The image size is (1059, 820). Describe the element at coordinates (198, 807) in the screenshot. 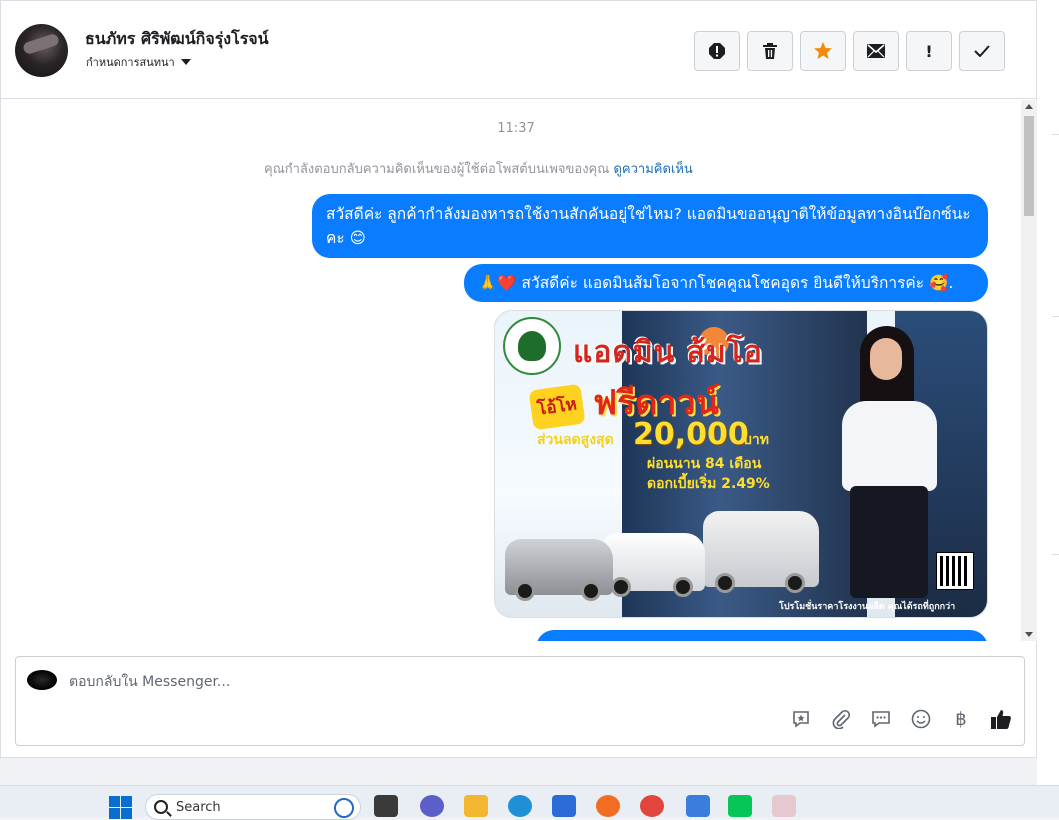

I see `search-label: Search` at that location.